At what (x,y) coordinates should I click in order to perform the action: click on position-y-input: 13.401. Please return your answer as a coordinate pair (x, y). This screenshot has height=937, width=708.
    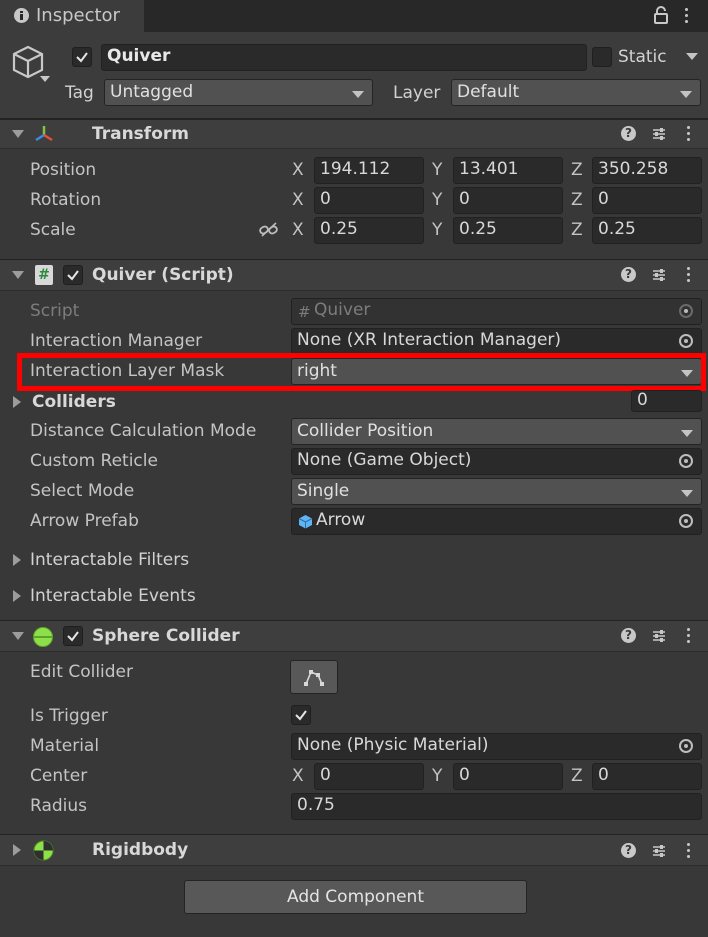
    Looking at the image, I should click on (508, 170).